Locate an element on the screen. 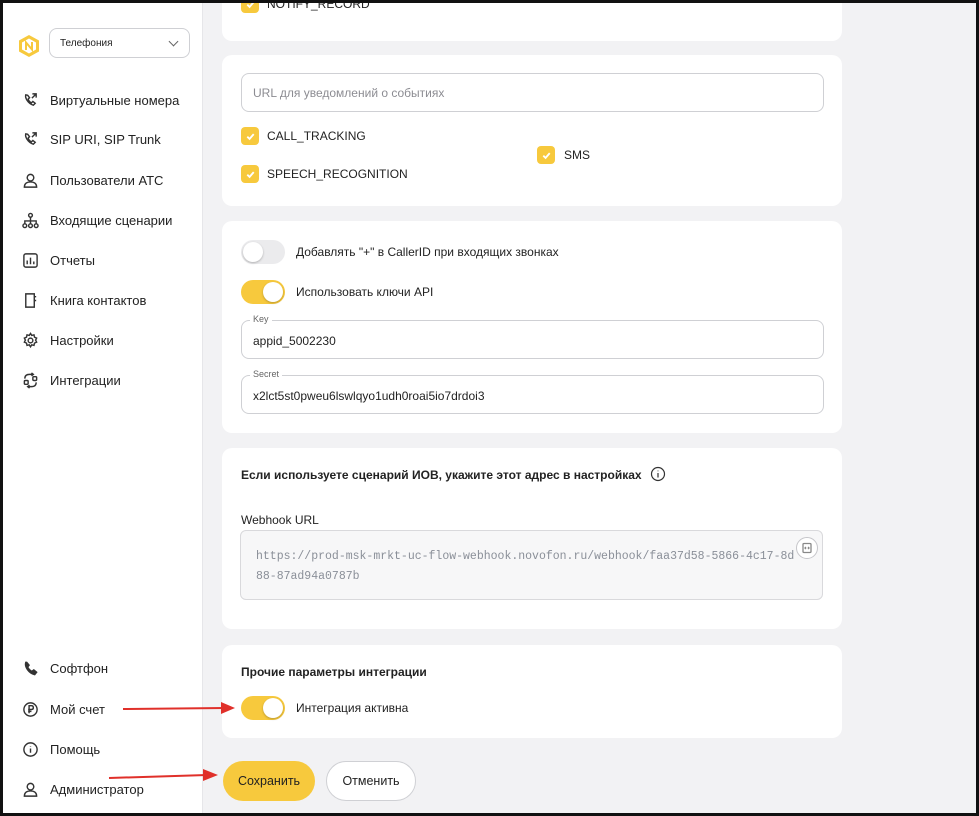 The image size is (979, 816). ruble-icon is located at coordinates (30, 709).